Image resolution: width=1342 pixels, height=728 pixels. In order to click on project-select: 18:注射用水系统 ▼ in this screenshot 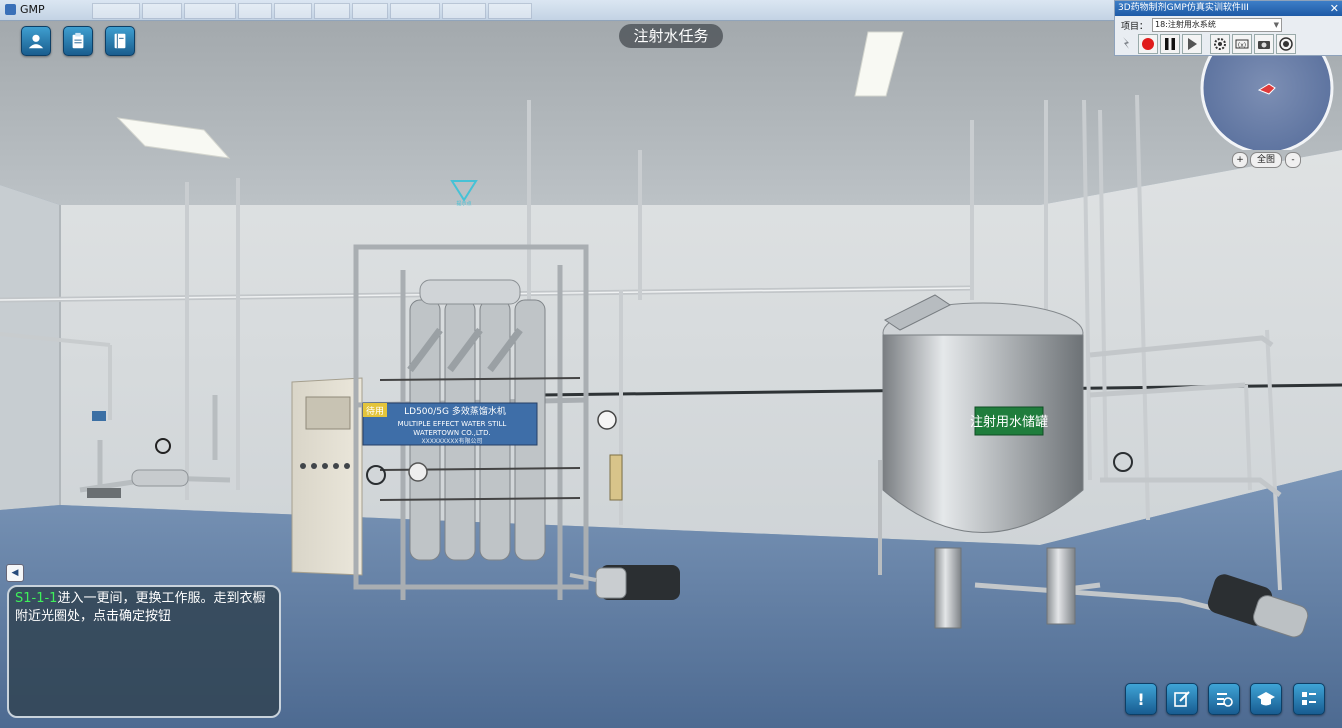, I will do `click(1217, 25)`.